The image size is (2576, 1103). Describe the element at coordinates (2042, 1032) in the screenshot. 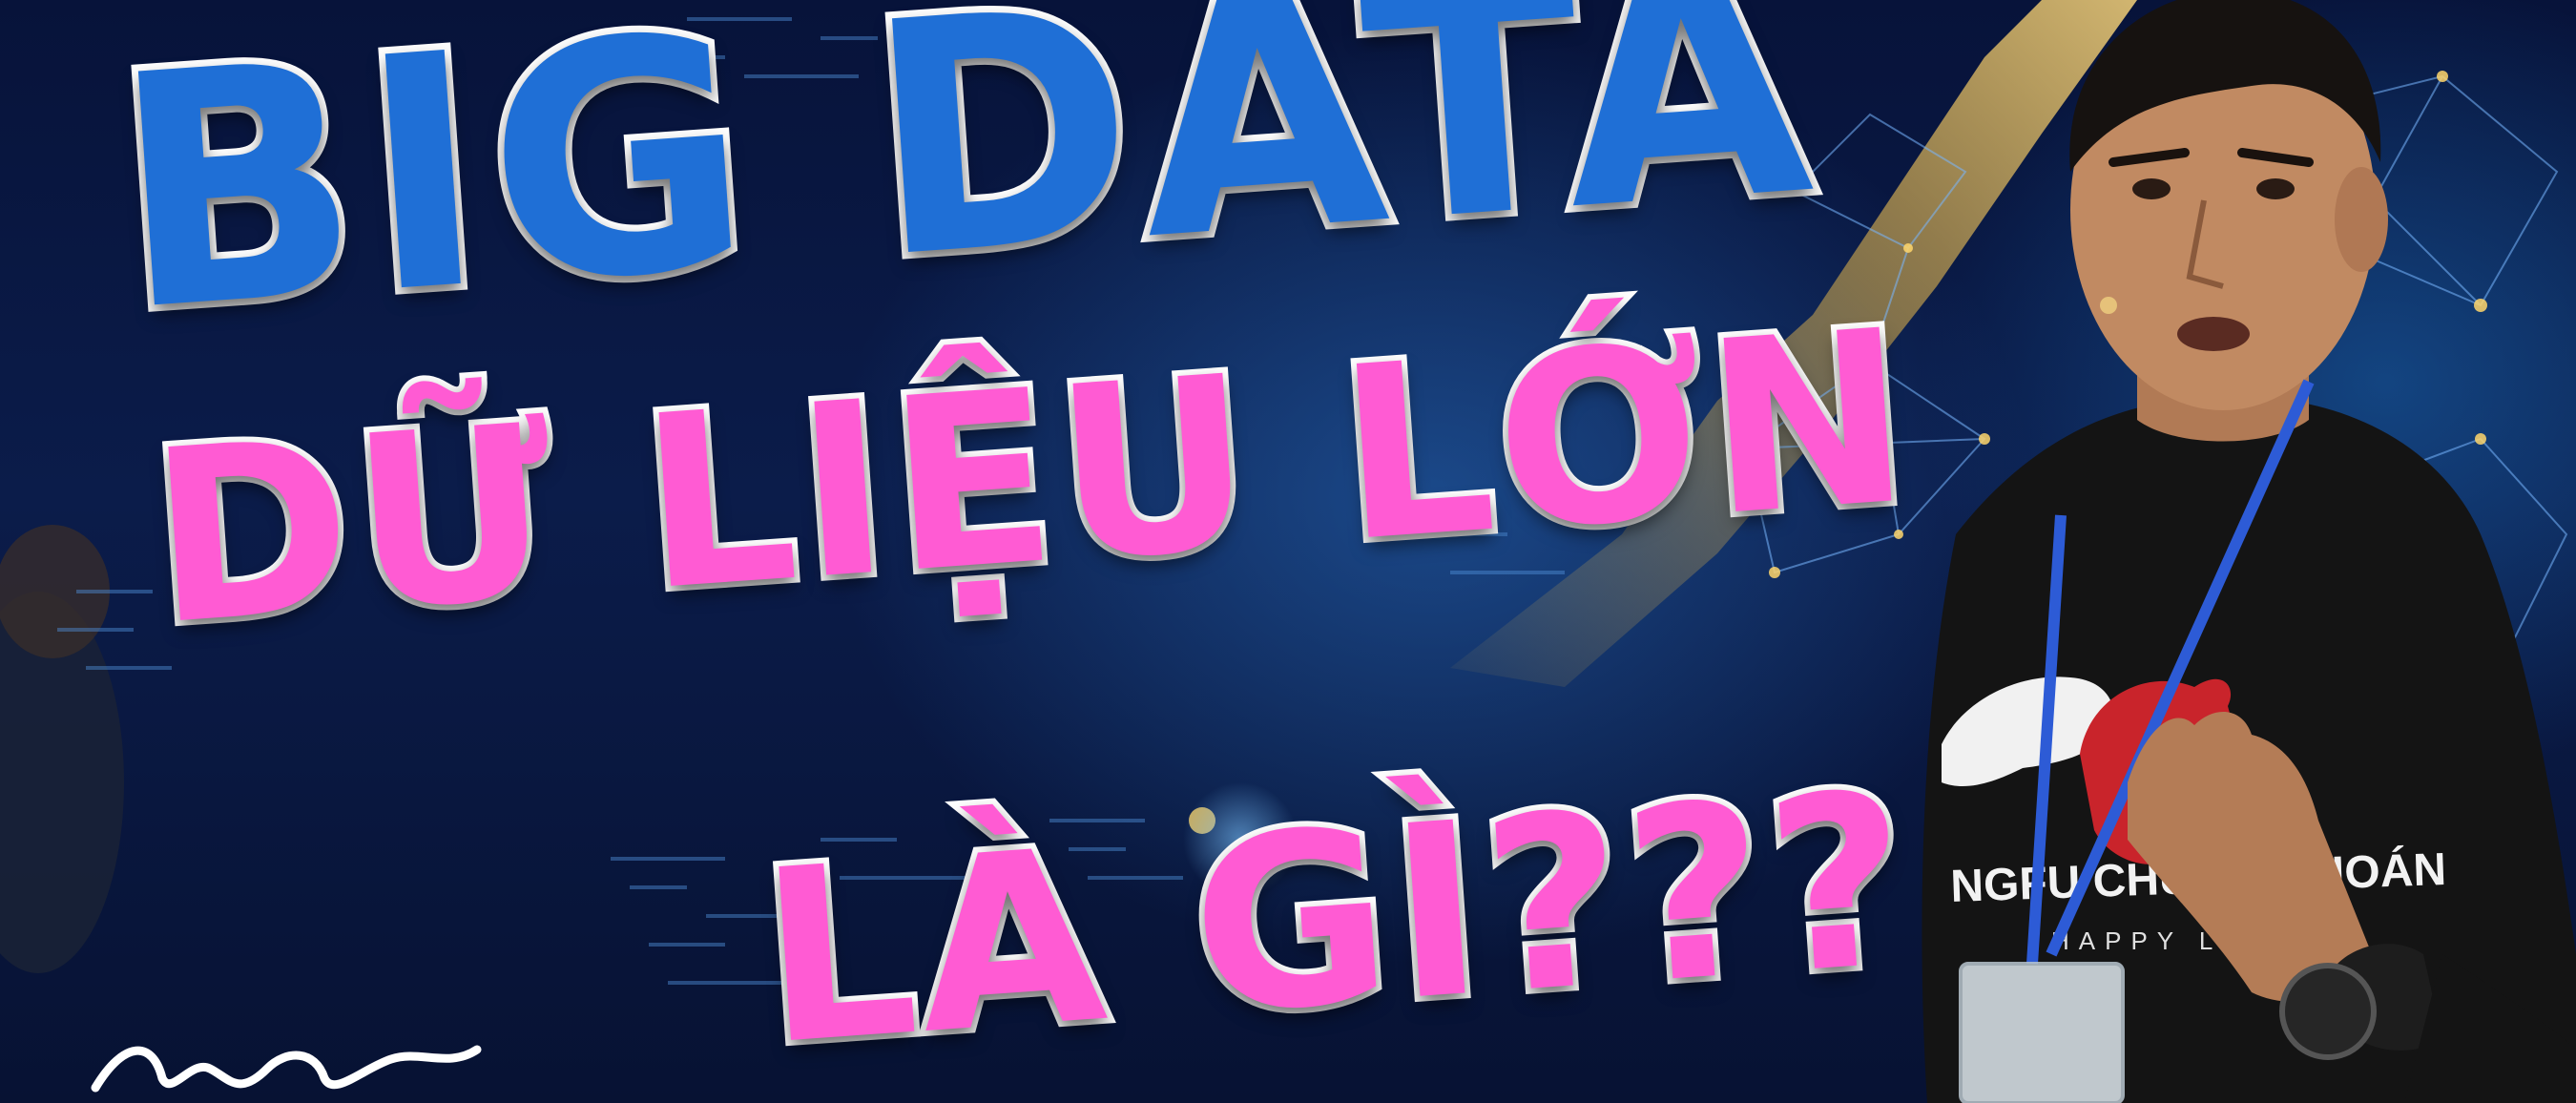

I see `badge-holder` at that location.